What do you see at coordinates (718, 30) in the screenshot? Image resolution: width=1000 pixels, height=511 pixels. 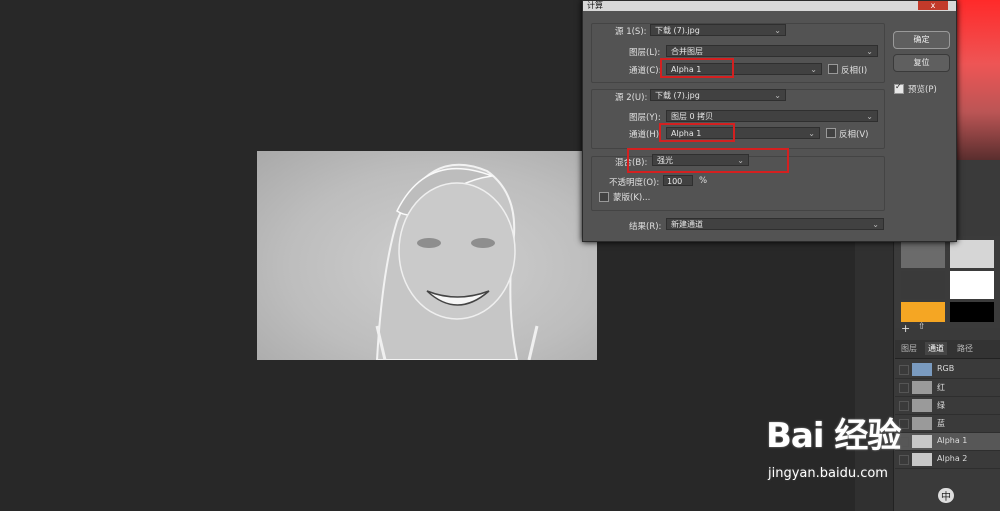 I see `source1-file-select: 下载 (7).jpg ⌄` at bounding box center [718, 30].